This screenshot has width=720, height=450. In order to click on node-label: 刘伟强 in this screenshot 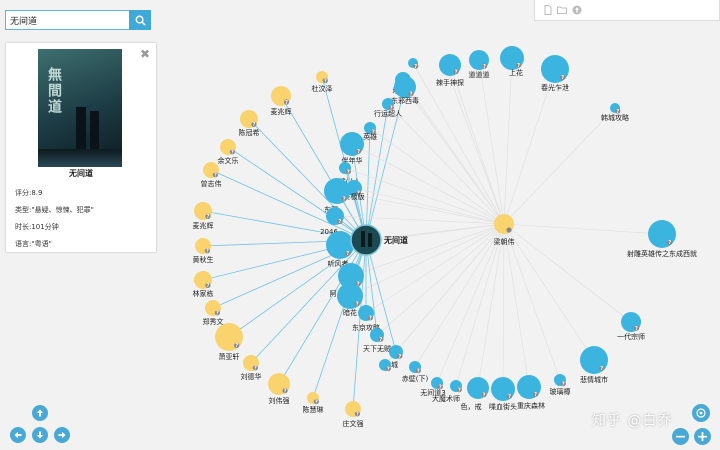, I will do `click(279, 400)`.